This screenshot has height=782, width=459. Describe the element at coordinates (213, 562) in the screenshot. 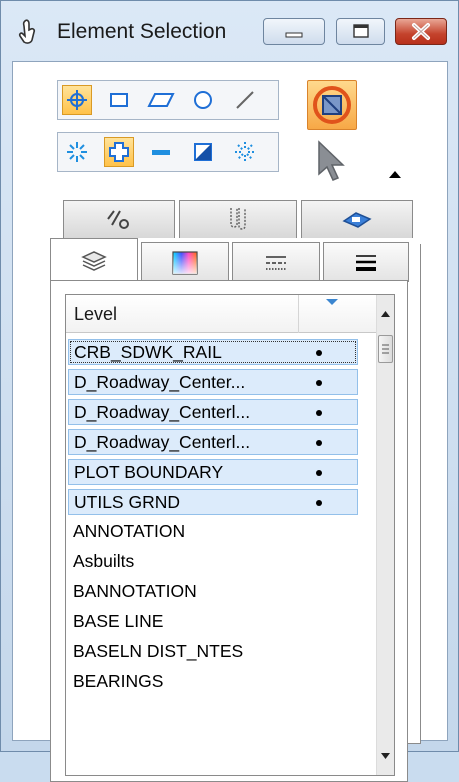

I see `list-item: Asbuilts` at that location.